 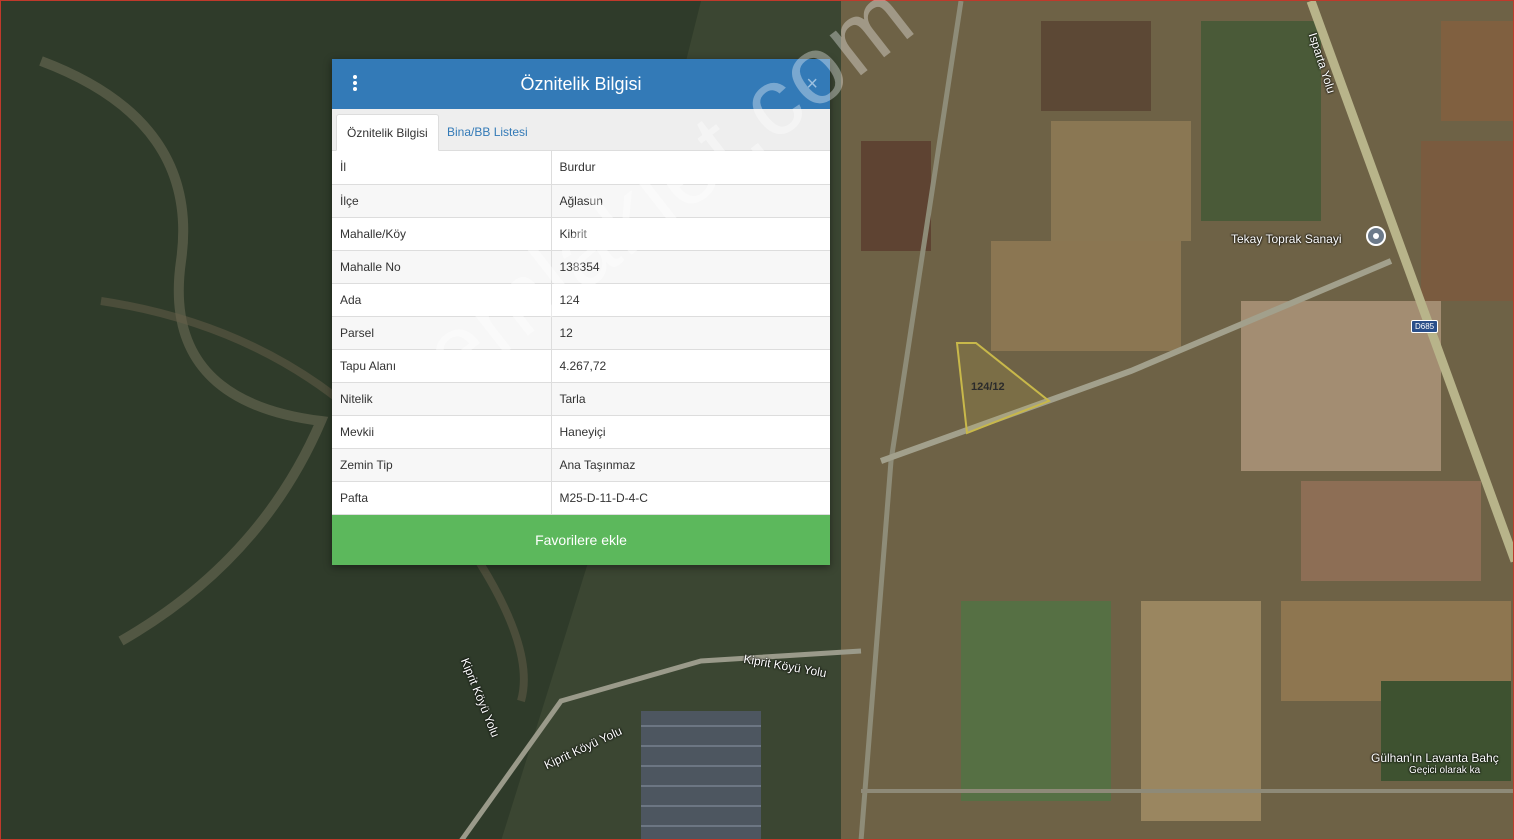 I want to click on attribute-value: Haneyiçi, so click(x=690, y=432).